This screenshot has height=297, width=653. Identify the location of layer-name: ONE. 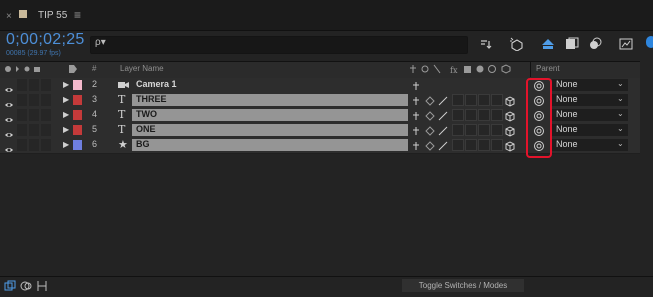
(146, 129).